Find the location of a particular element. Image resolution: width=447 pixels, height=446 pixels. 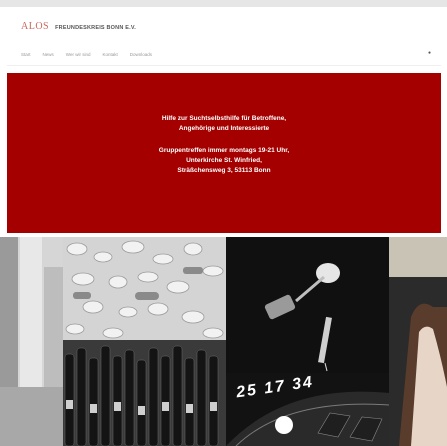

logo-text: FREUNDESKREIS BONN E.V. is located at coordinates (95, 28).